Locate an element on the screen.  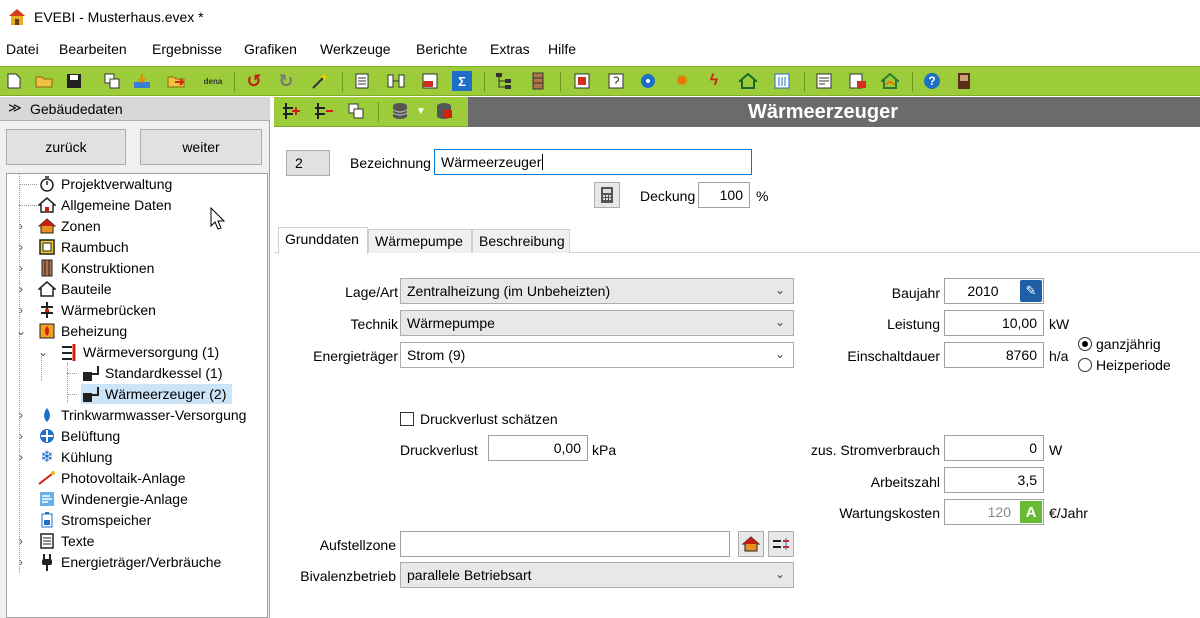
export-icon is located at coordinates (176, 81).